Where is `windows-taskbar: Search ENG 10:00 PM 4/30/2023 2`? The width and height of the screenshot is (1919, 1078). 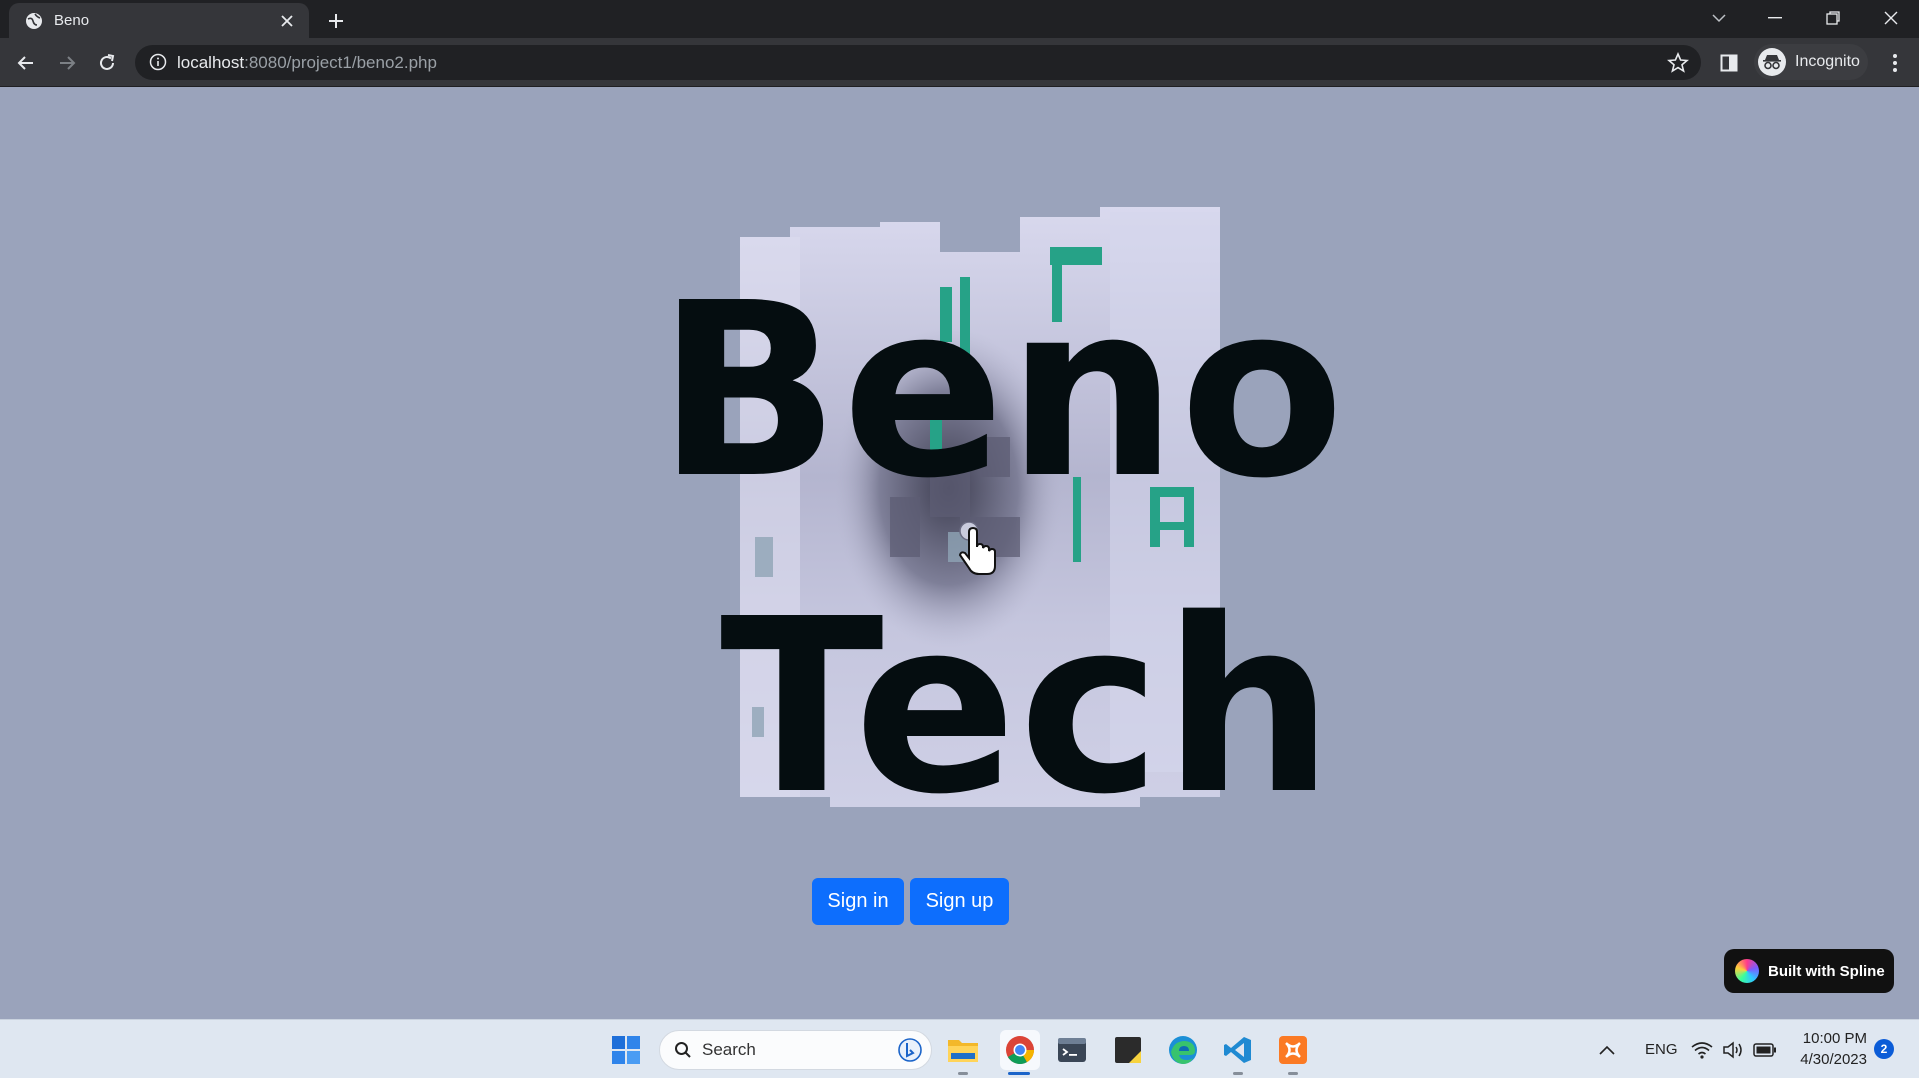
windows-taskbar: Search ENG 10:00 PM 4/30/2023 2 is located at coordinates (959, 1048).